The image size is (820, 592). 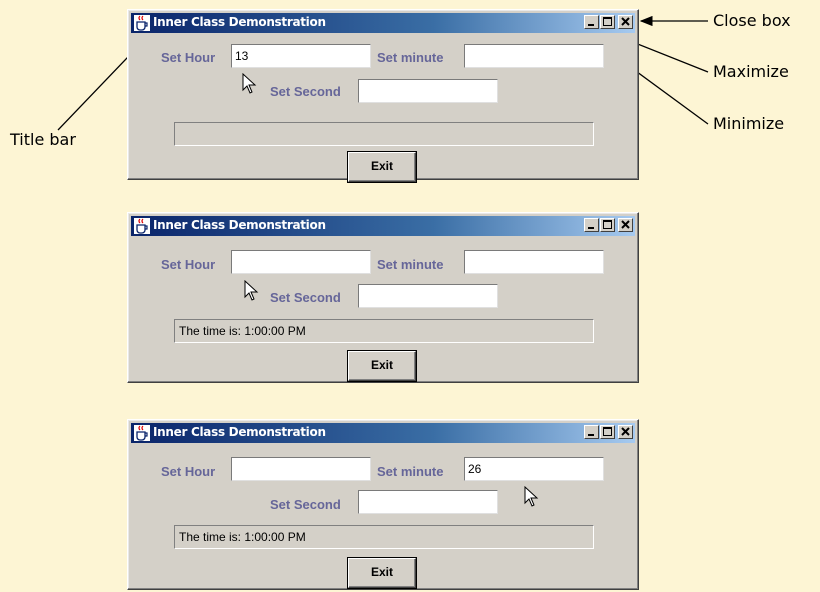 What do you see at coordinates (43, 139) in the screenshot?
I see `callout-title-bar: Title bar` at bounding box center [43, 139].